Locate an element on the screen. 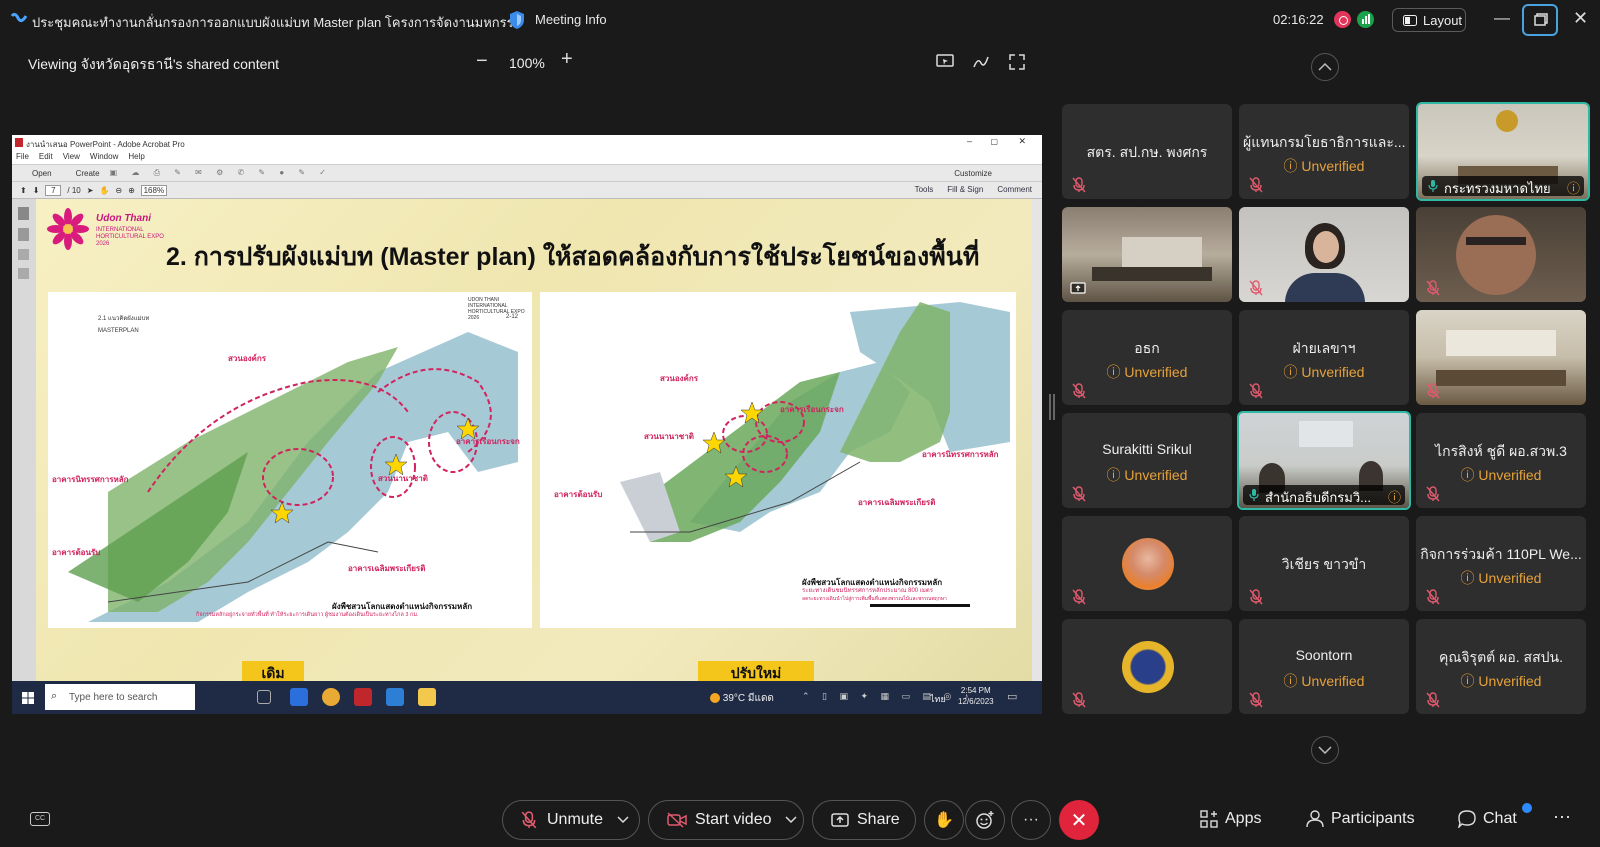 Image resolution: width=1600 pixels, height=847 pixels. reactions-button is located at coordinates (985, 820).